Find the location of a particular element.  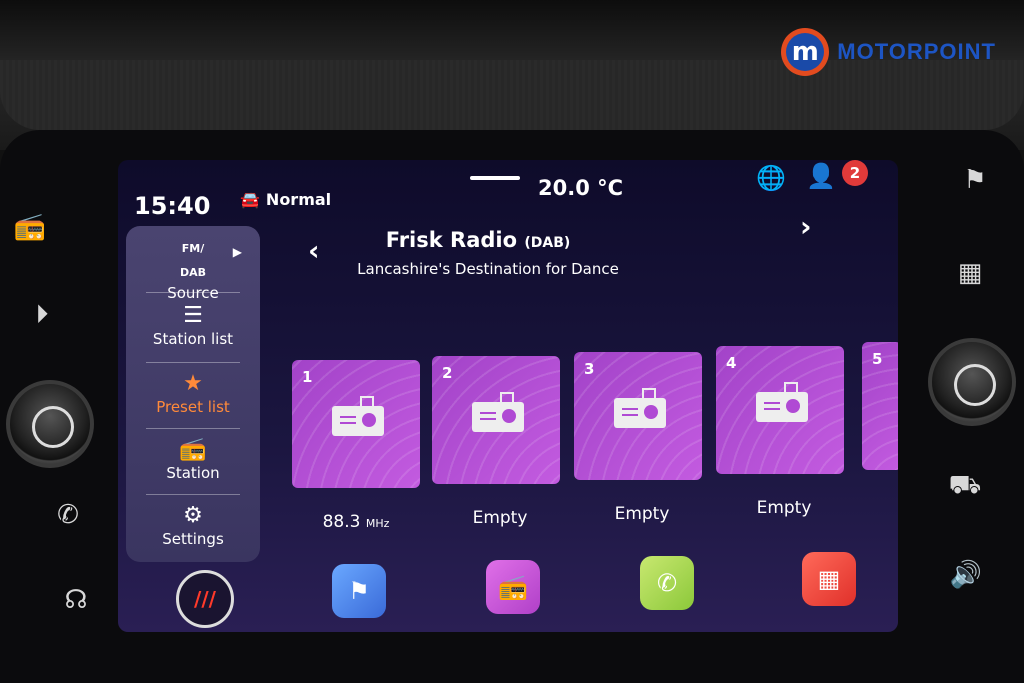

radio-icon: 📻 is located at coordinates (193, 449).